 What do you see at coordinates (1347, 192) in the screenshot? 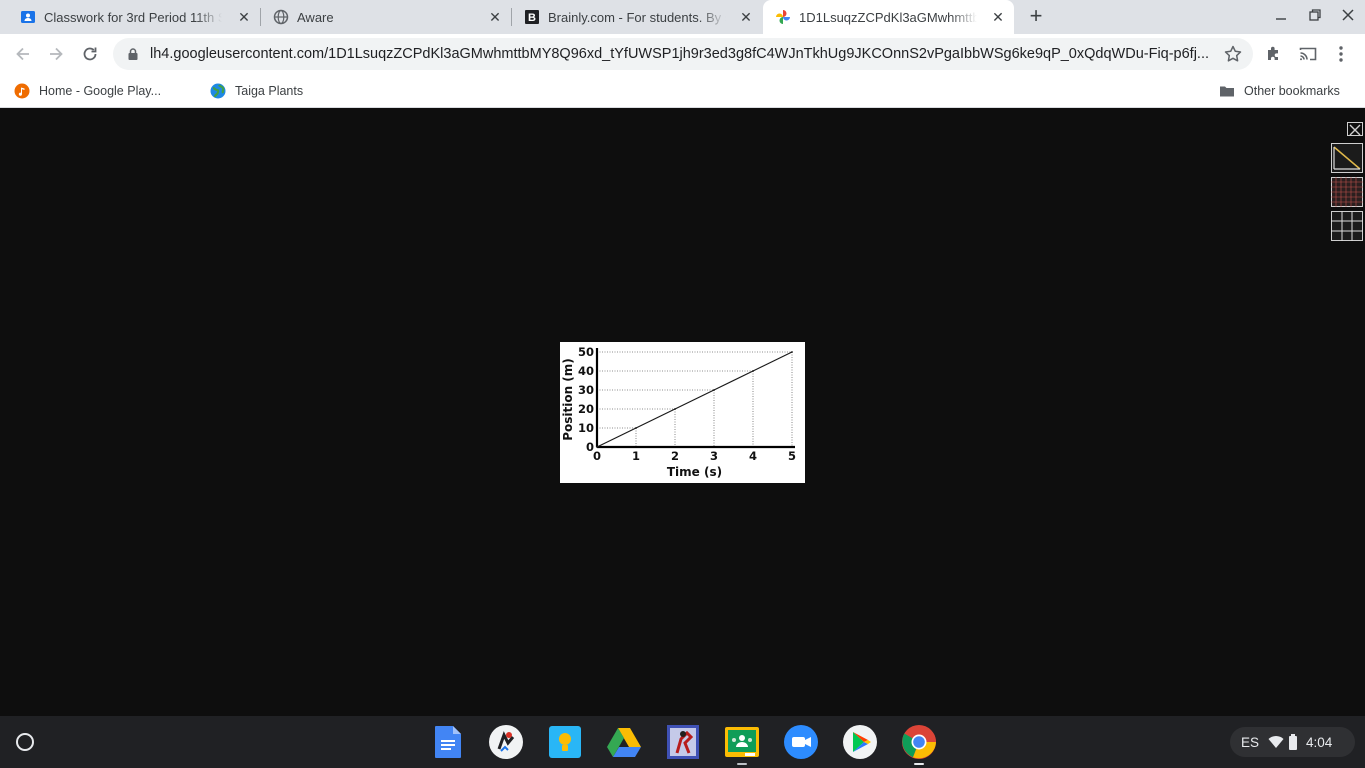
I see `fine-grid-tool-icon` at bounding box center [1347, 192].